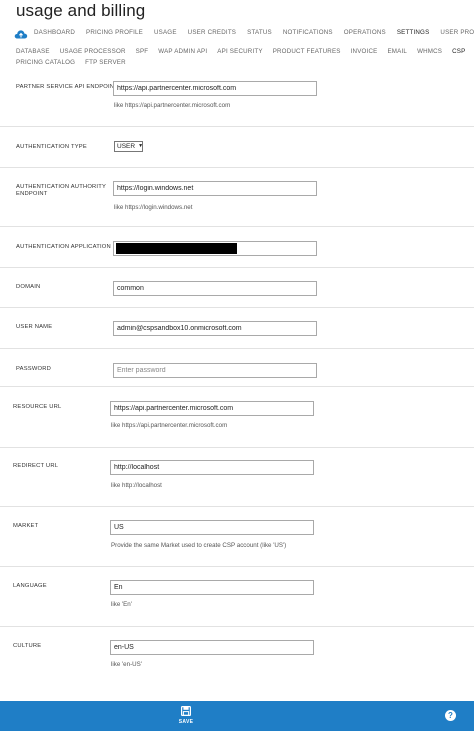  I want to click on auth-type-value: USER, so click(126, 146).